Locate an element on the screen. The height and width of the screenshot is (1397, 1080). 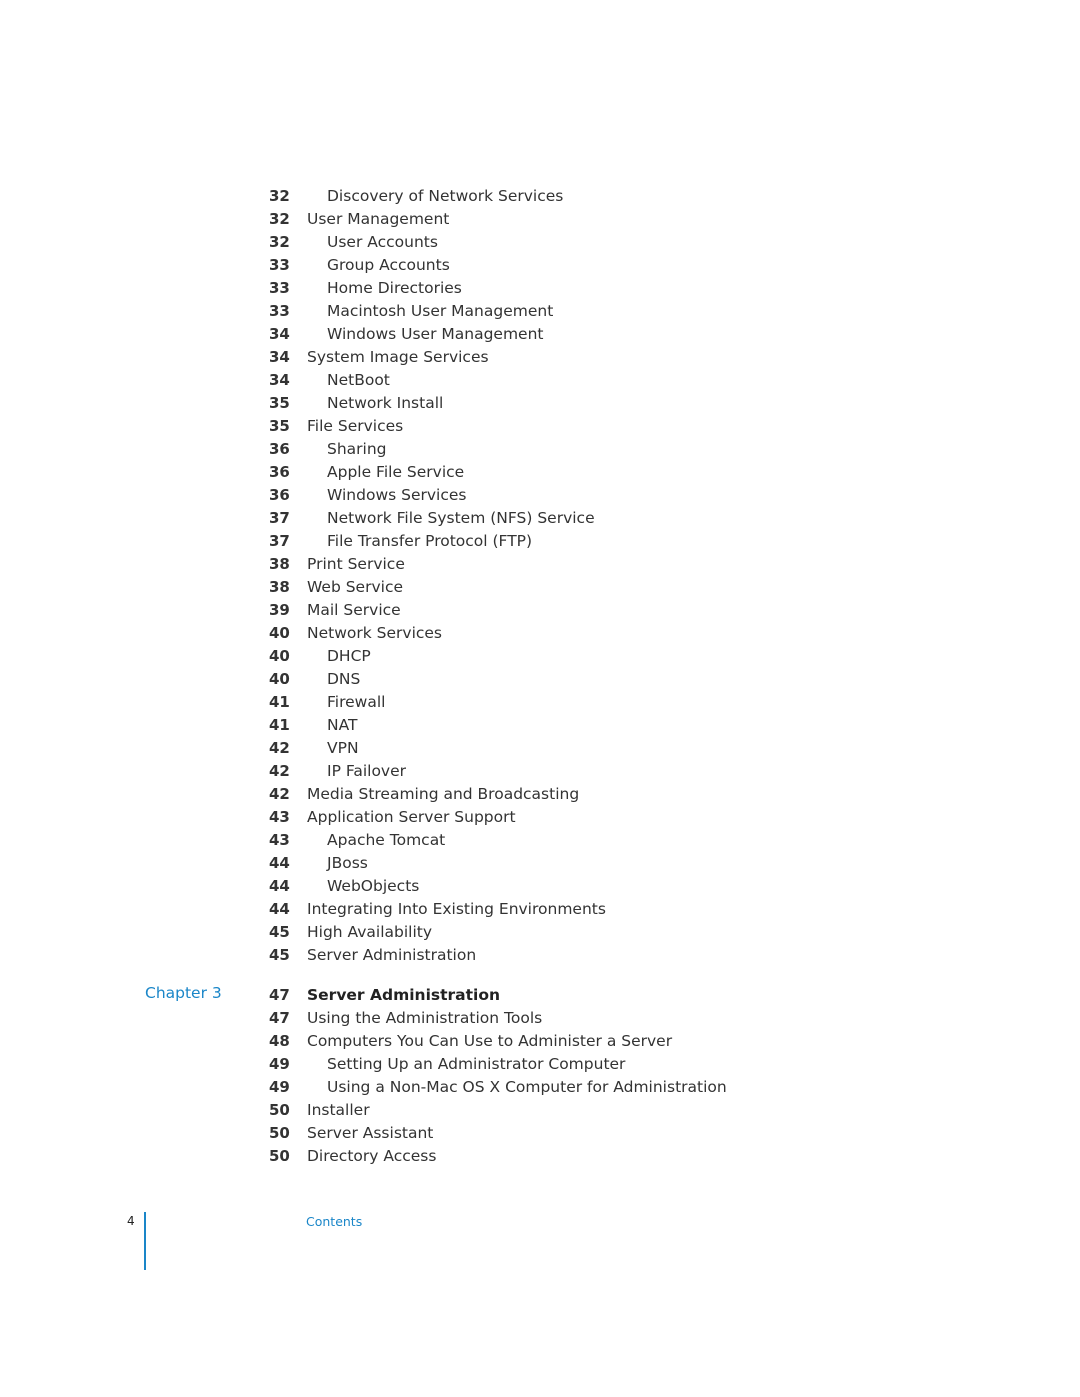
toc-entry: 45 High Availability is located at coordinates (529, 932).